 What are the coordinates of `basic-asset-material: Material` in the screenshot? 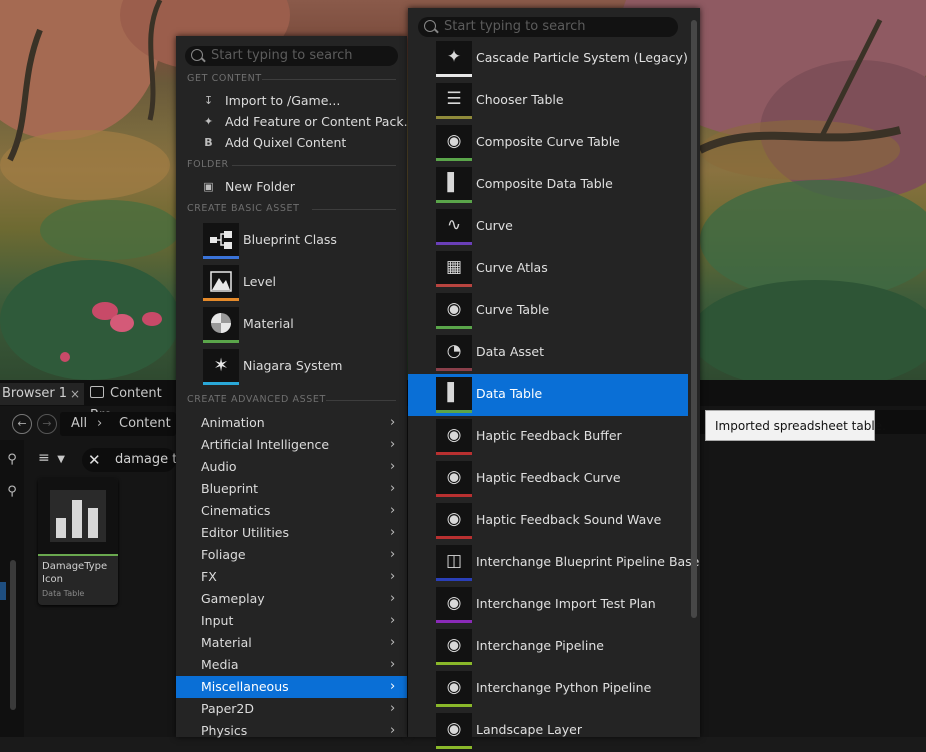 It's located at (291, 325).